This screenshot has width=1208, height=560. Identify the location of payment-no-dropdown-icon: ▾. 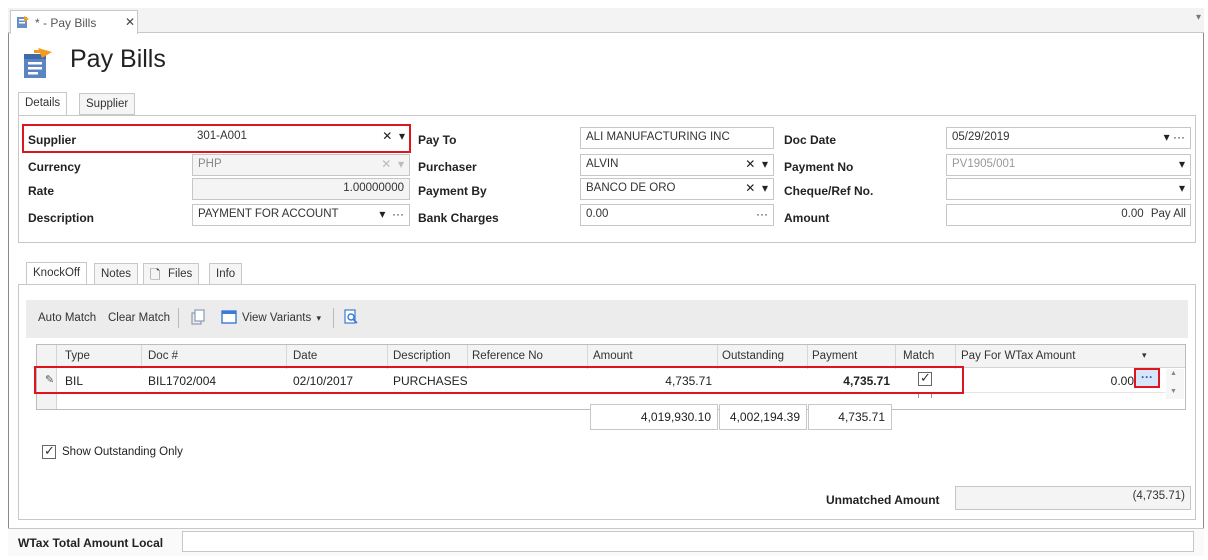
(1182, 164).